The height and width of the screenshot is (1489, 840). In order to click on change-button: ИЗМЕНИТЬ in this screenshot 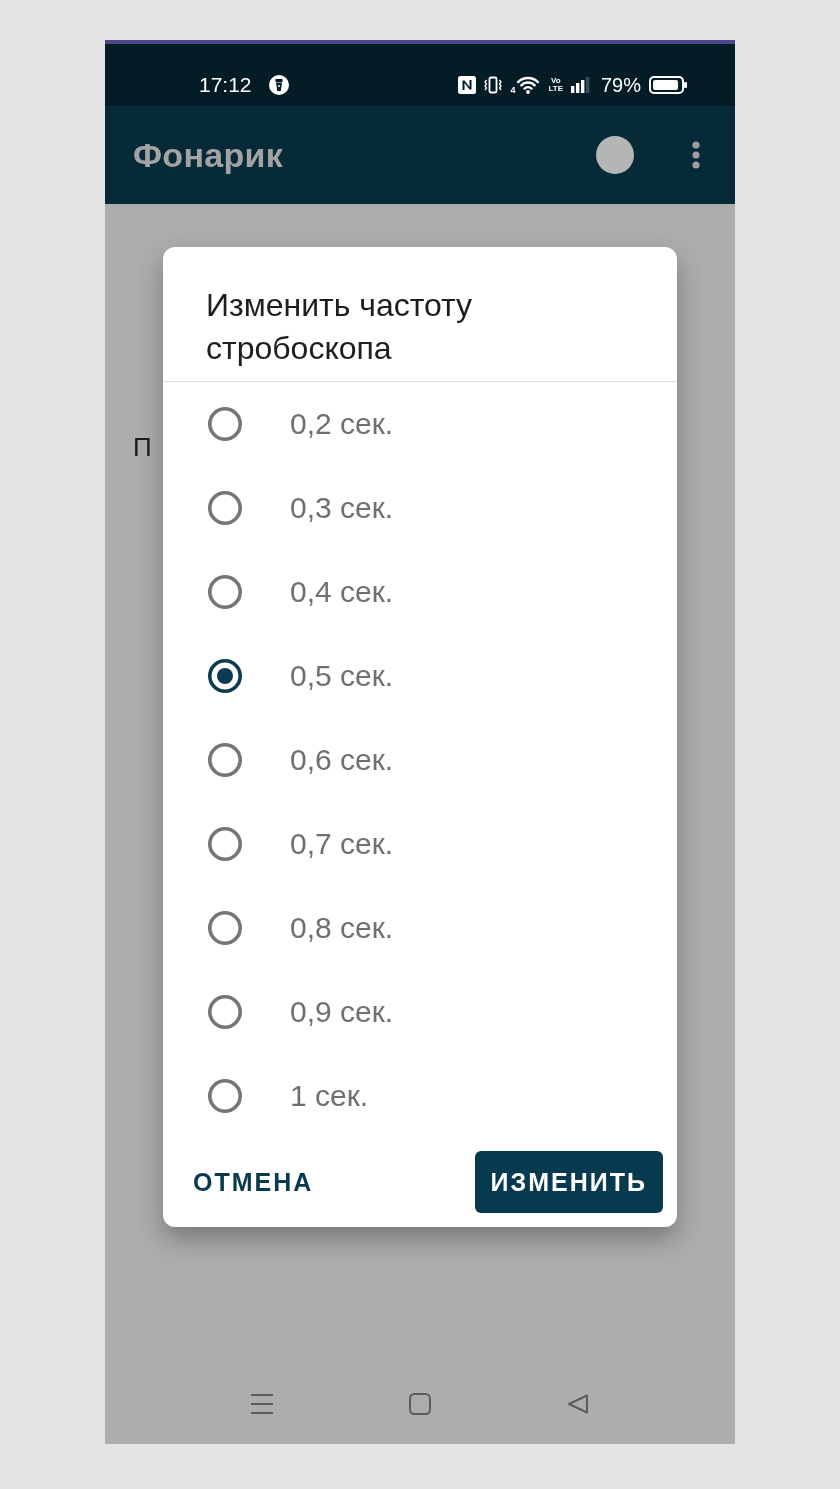, I will do `click(568, 1182)`.